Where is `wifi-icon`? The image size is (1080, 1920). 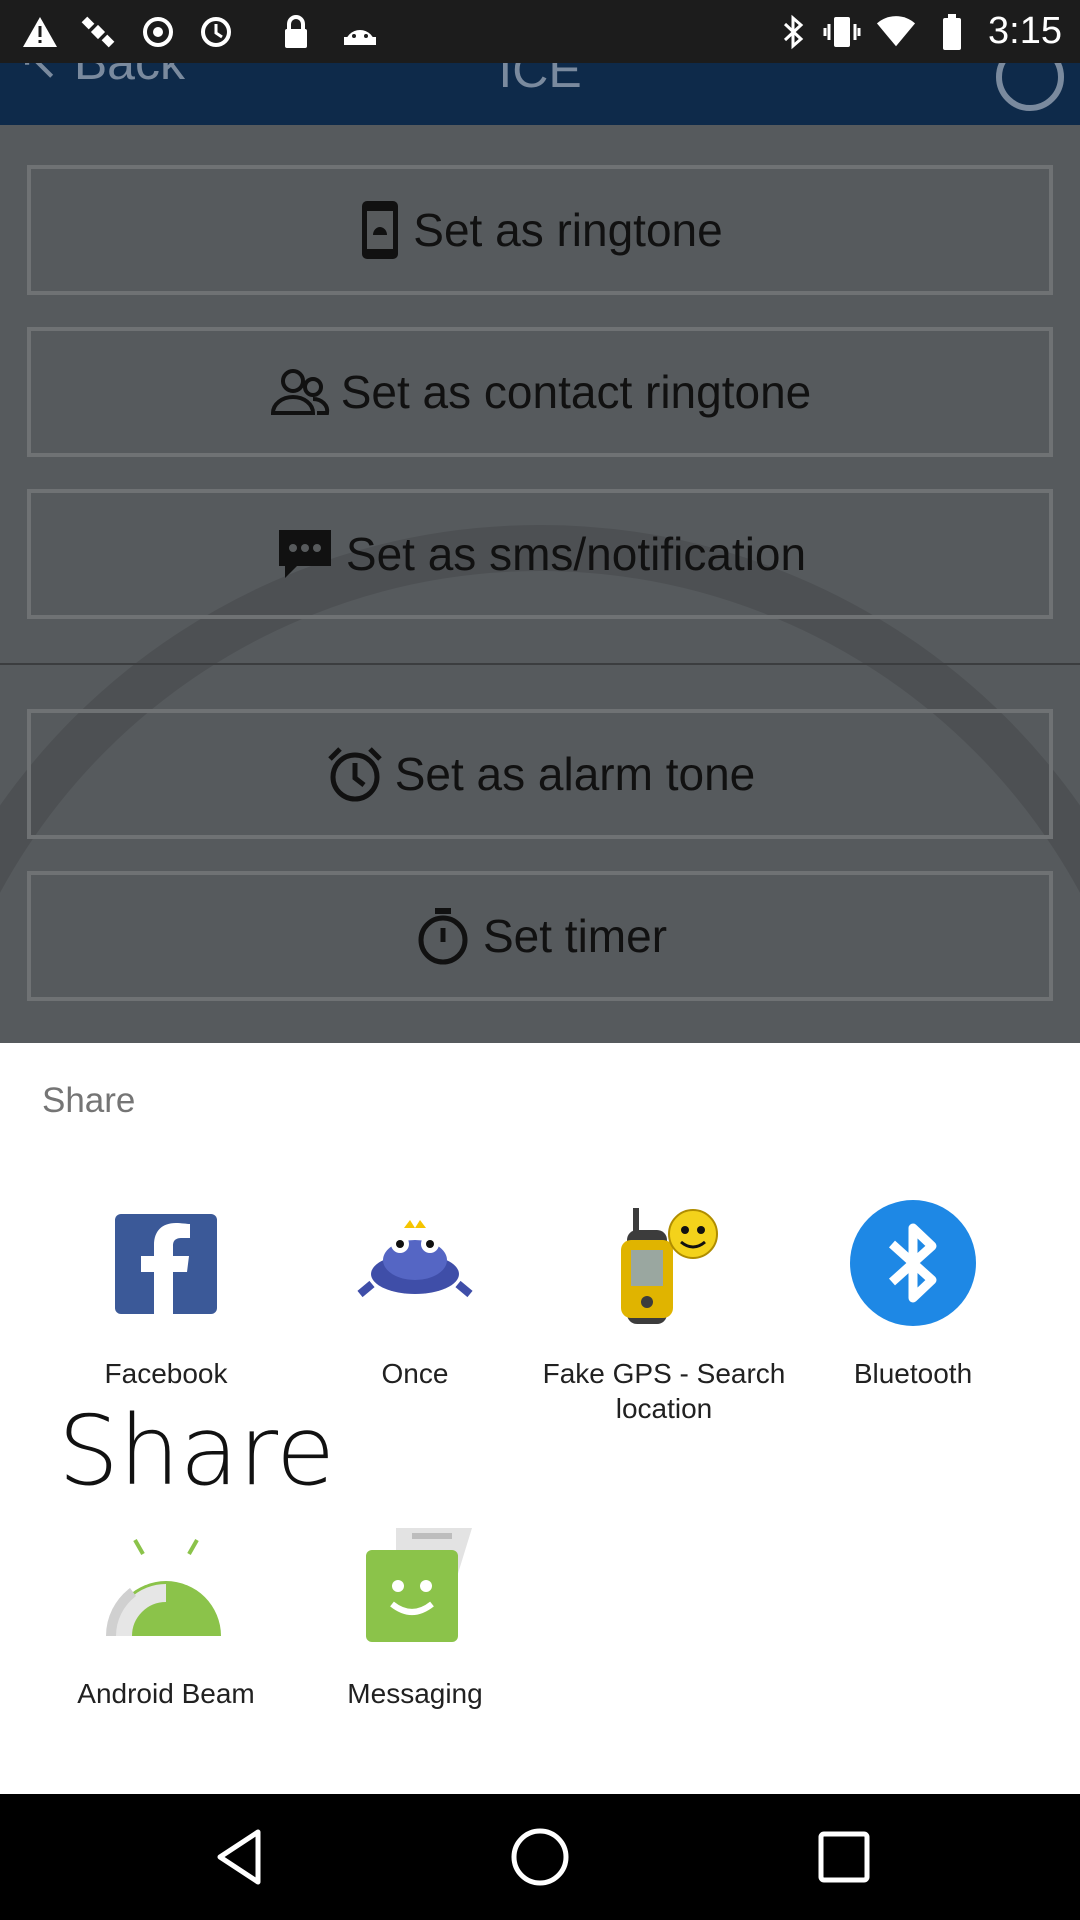
wifi-icon is located at coordinates (896, 32).